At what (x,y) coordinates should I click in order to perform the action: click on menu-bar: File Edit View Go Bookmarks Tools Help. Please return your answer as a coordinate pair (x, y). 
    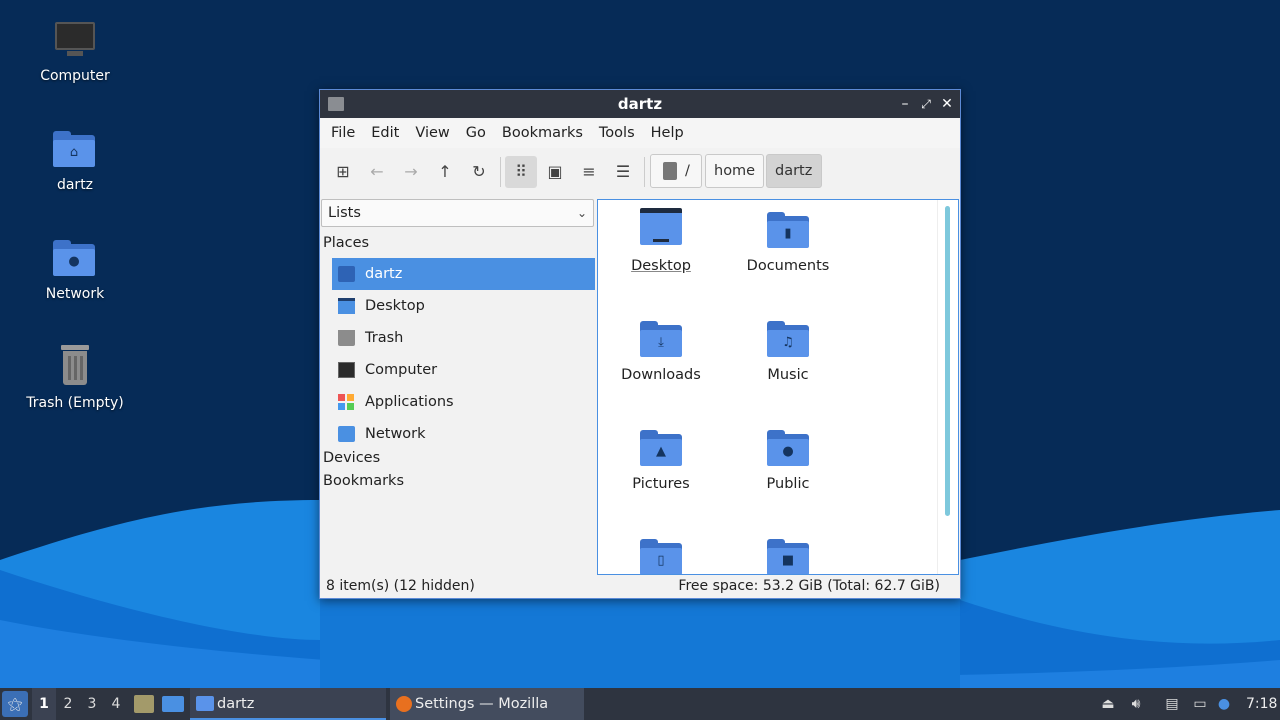
    Looking at the image, I should click on (640, 133).